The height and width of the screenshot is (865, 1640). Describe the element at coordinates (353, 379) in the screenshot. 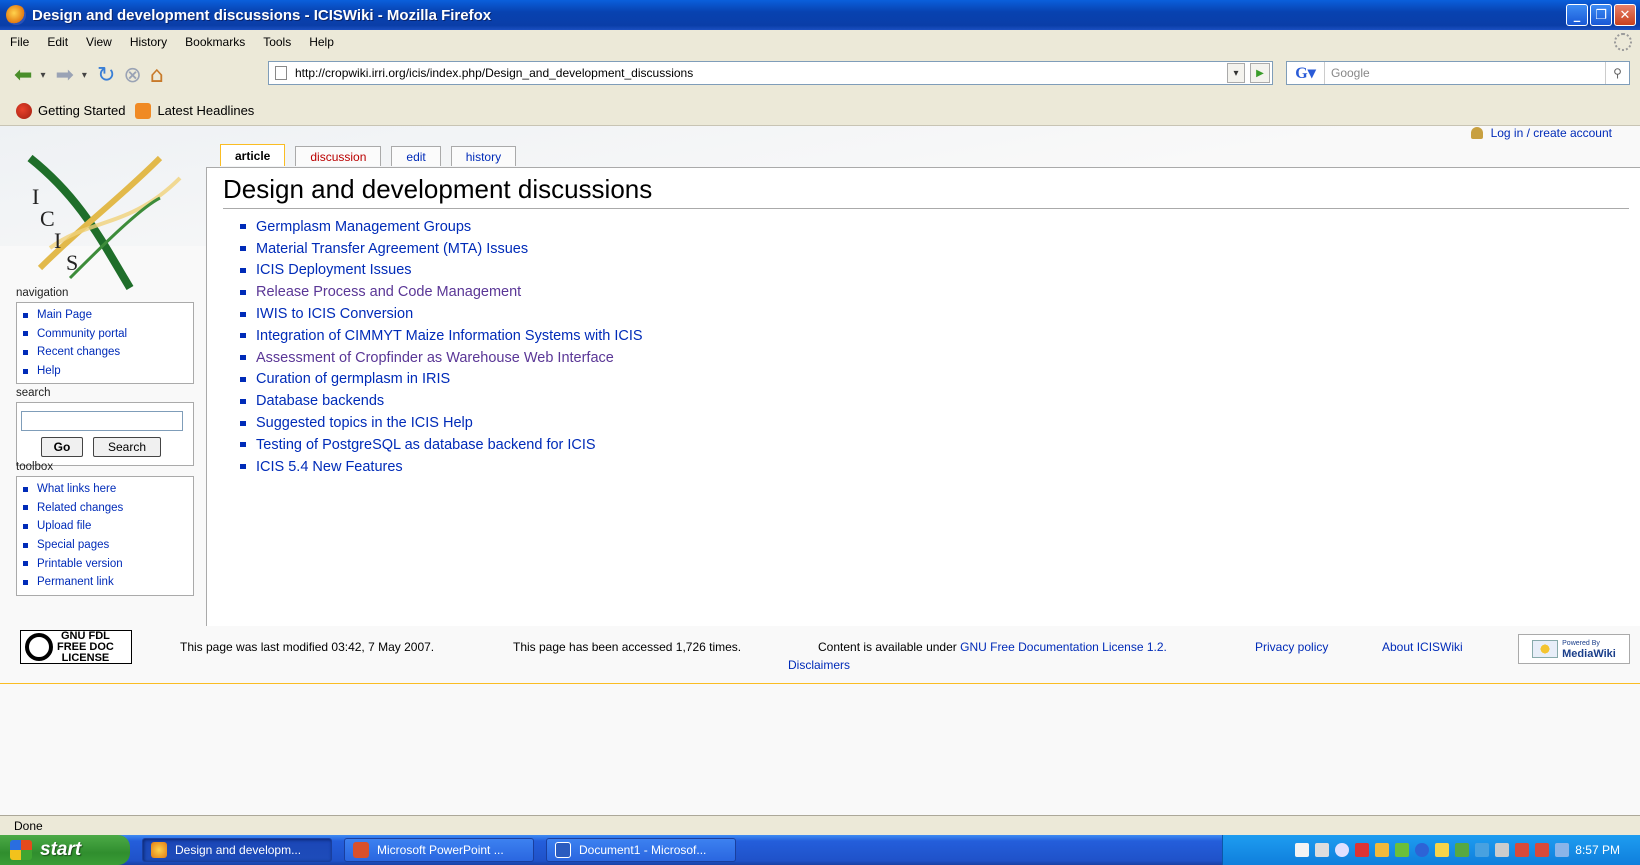

I see `article-link: Curation of germplasm in IRIS` at that location.